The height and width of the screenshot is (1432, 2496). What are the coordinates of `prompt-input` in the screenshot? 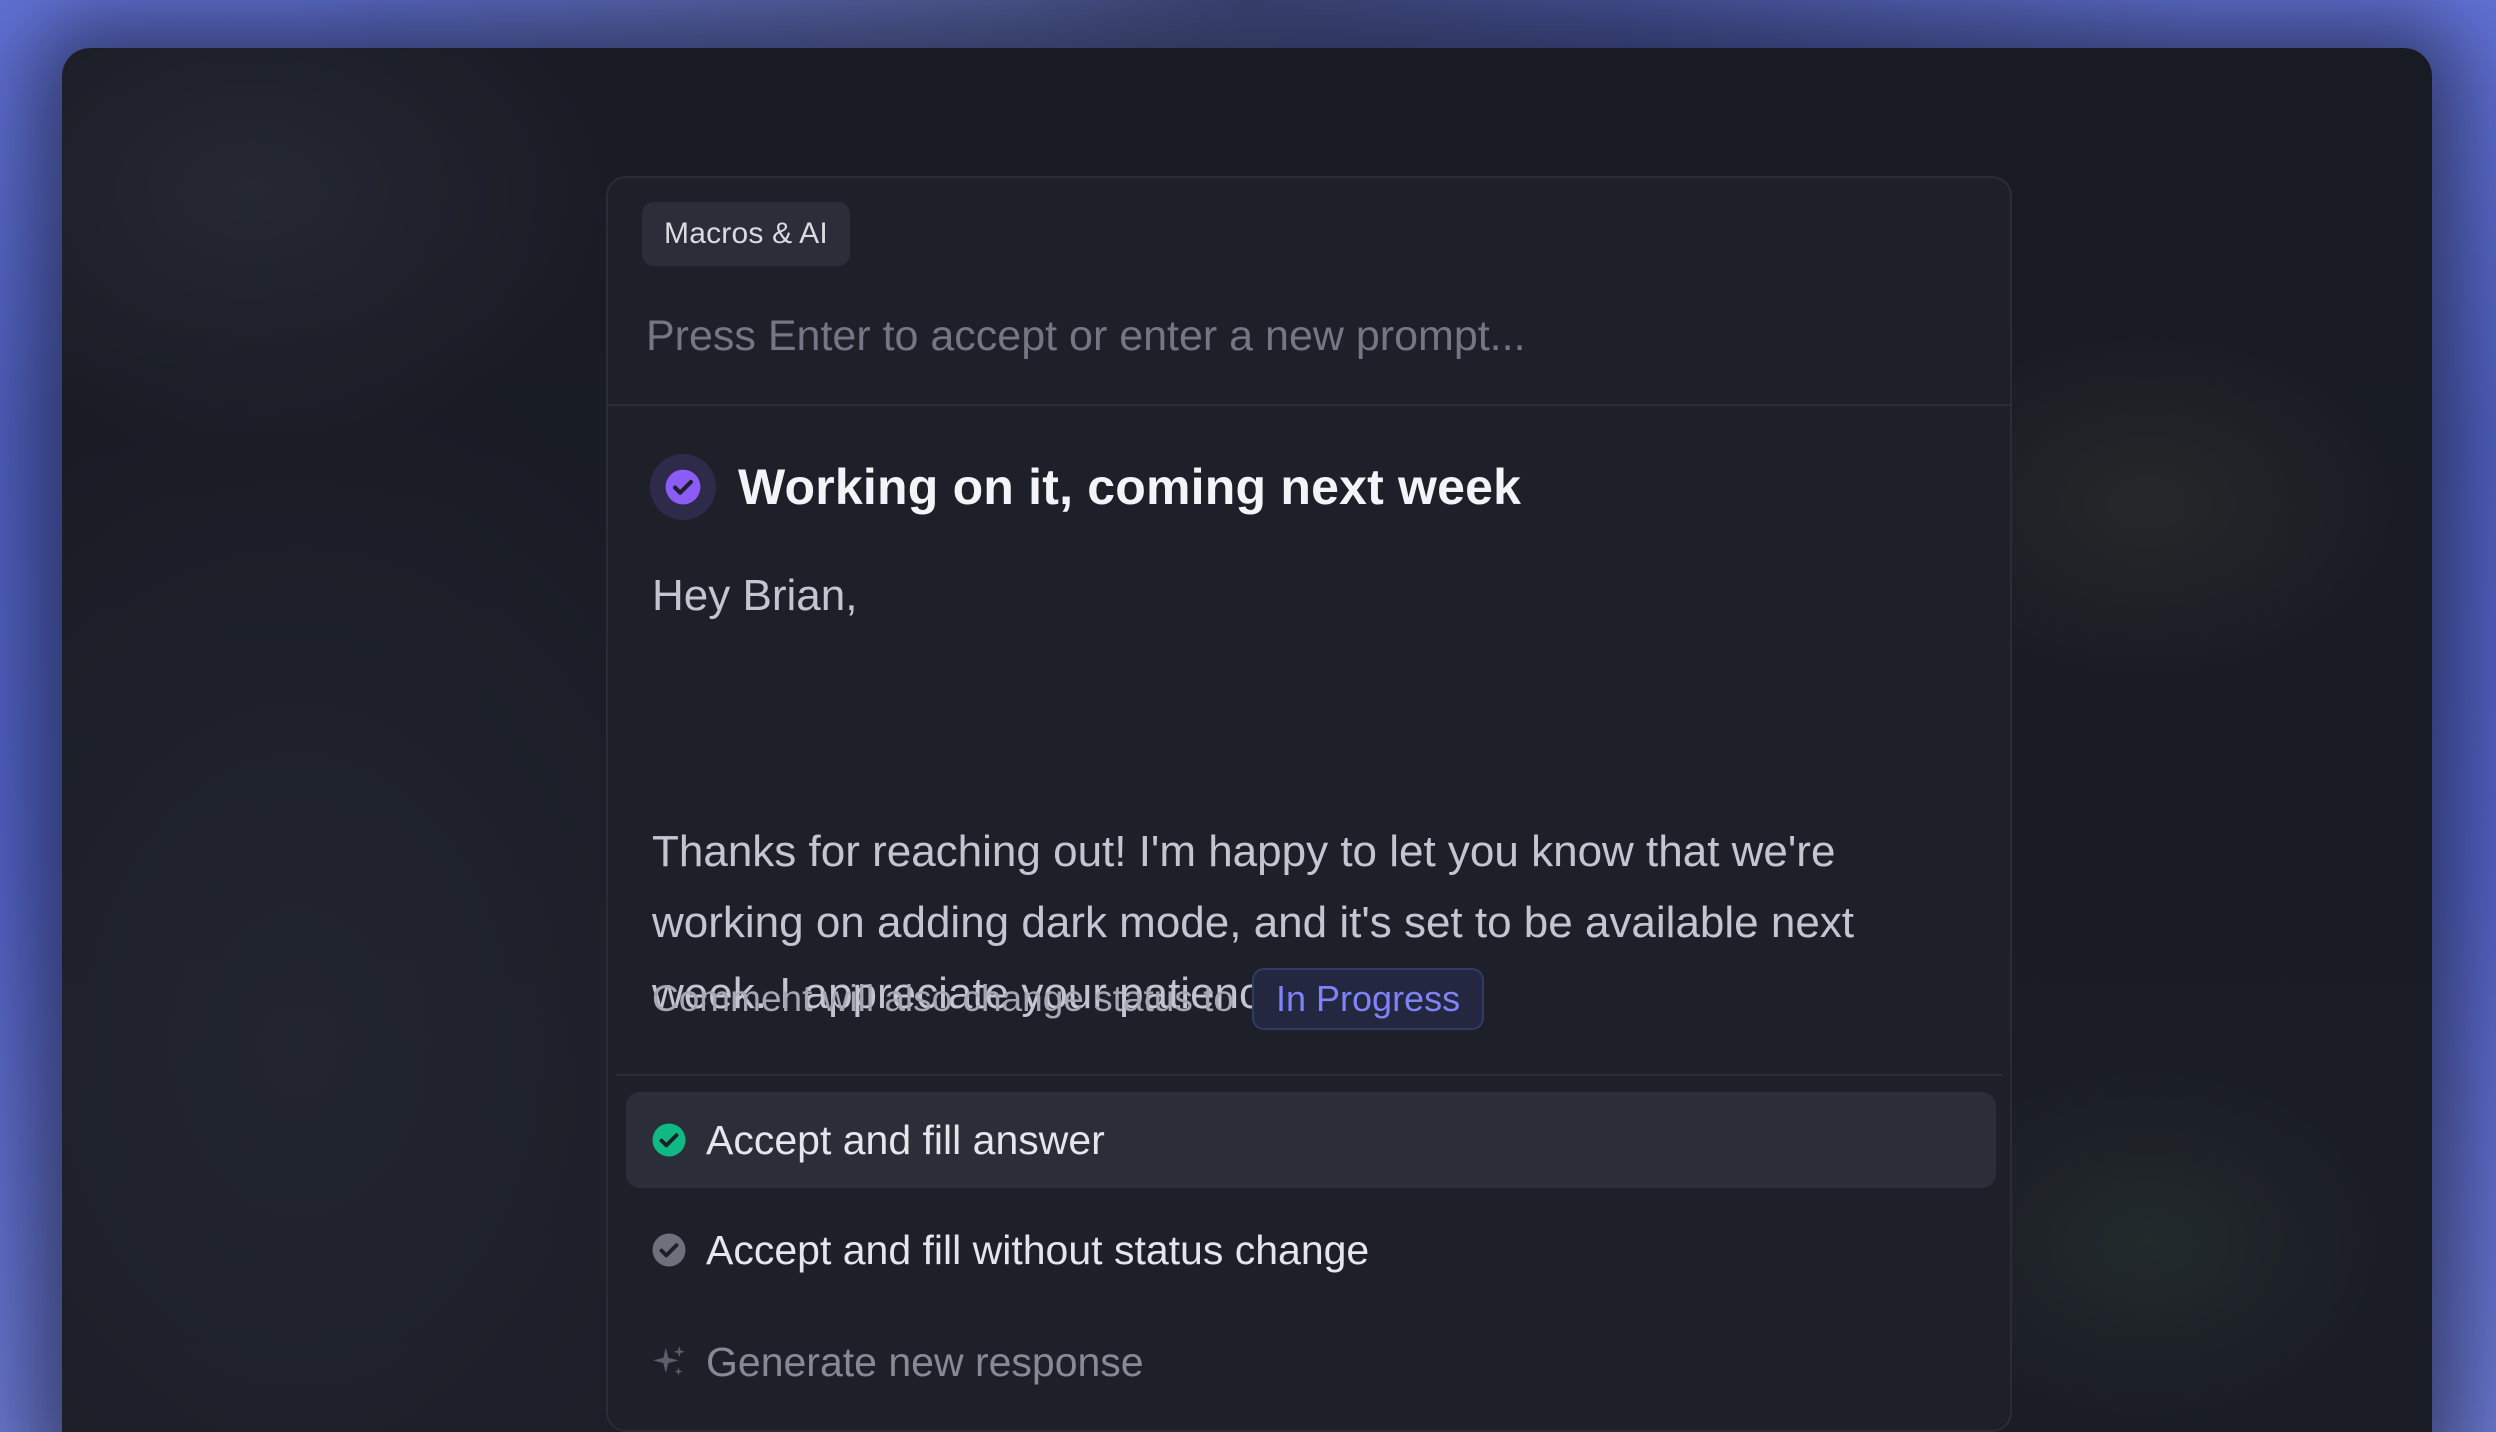 It's located at (1306, 336).